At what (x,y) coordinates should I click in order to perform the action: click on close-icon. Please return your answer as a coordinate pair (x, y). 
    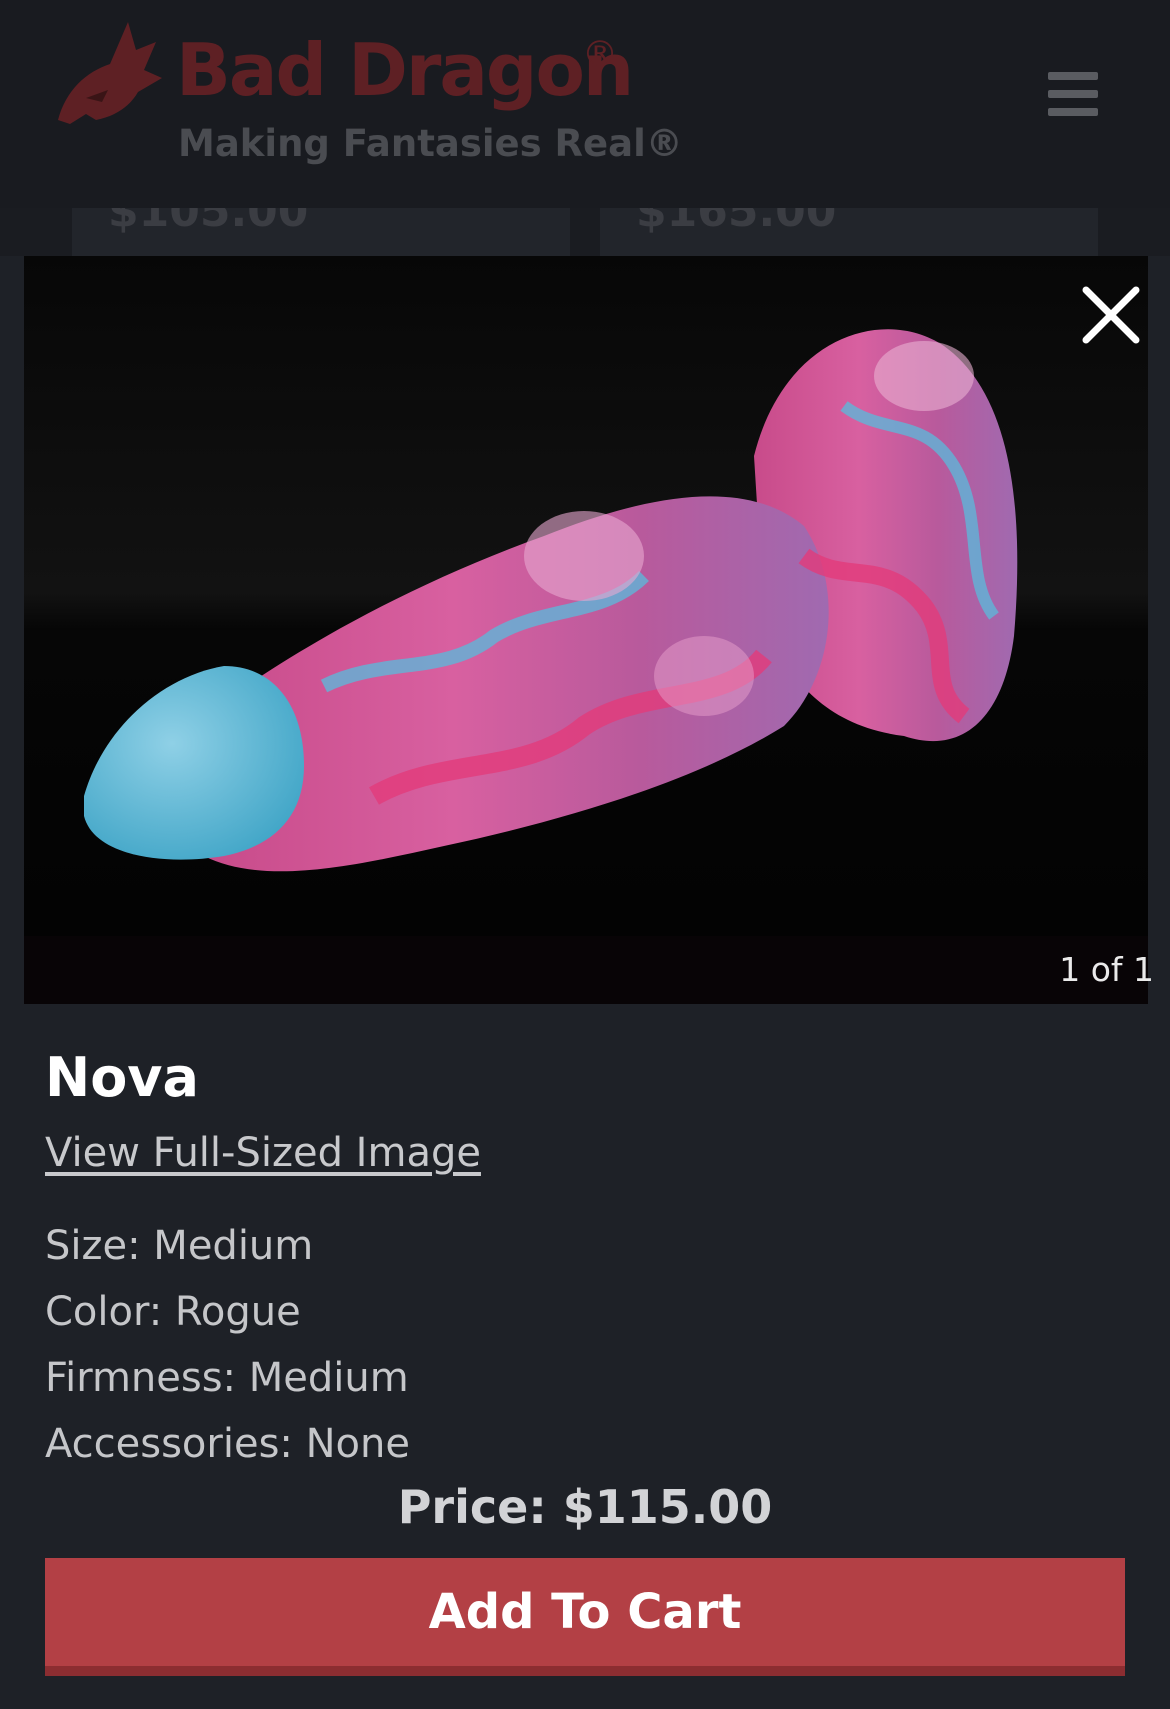
    Looking at the image, I should click on (1111, 315).